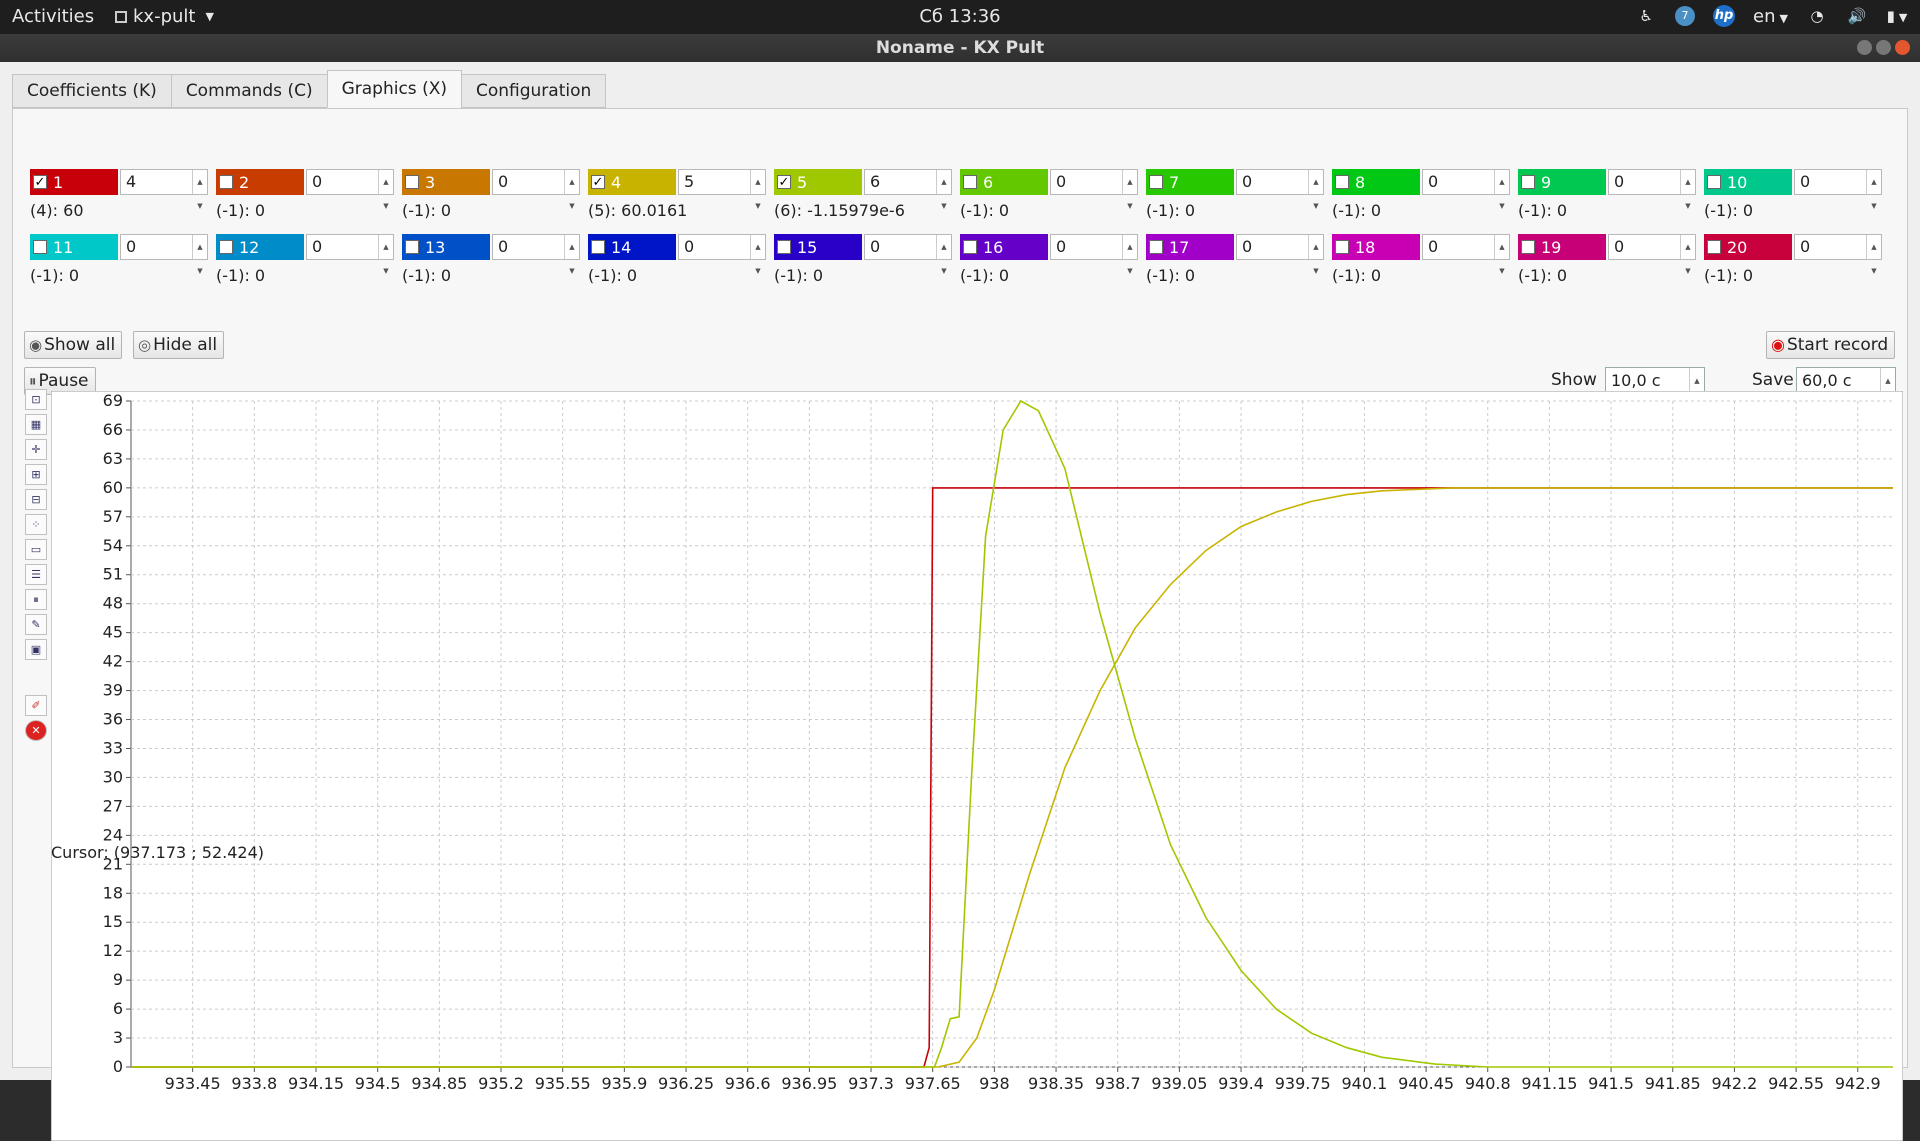 The height and width of the screenshot is (1141, 1920). Describe the element at coordinates (818, 247) in the screenshot. I see `channel-toggle: 15` at that location.